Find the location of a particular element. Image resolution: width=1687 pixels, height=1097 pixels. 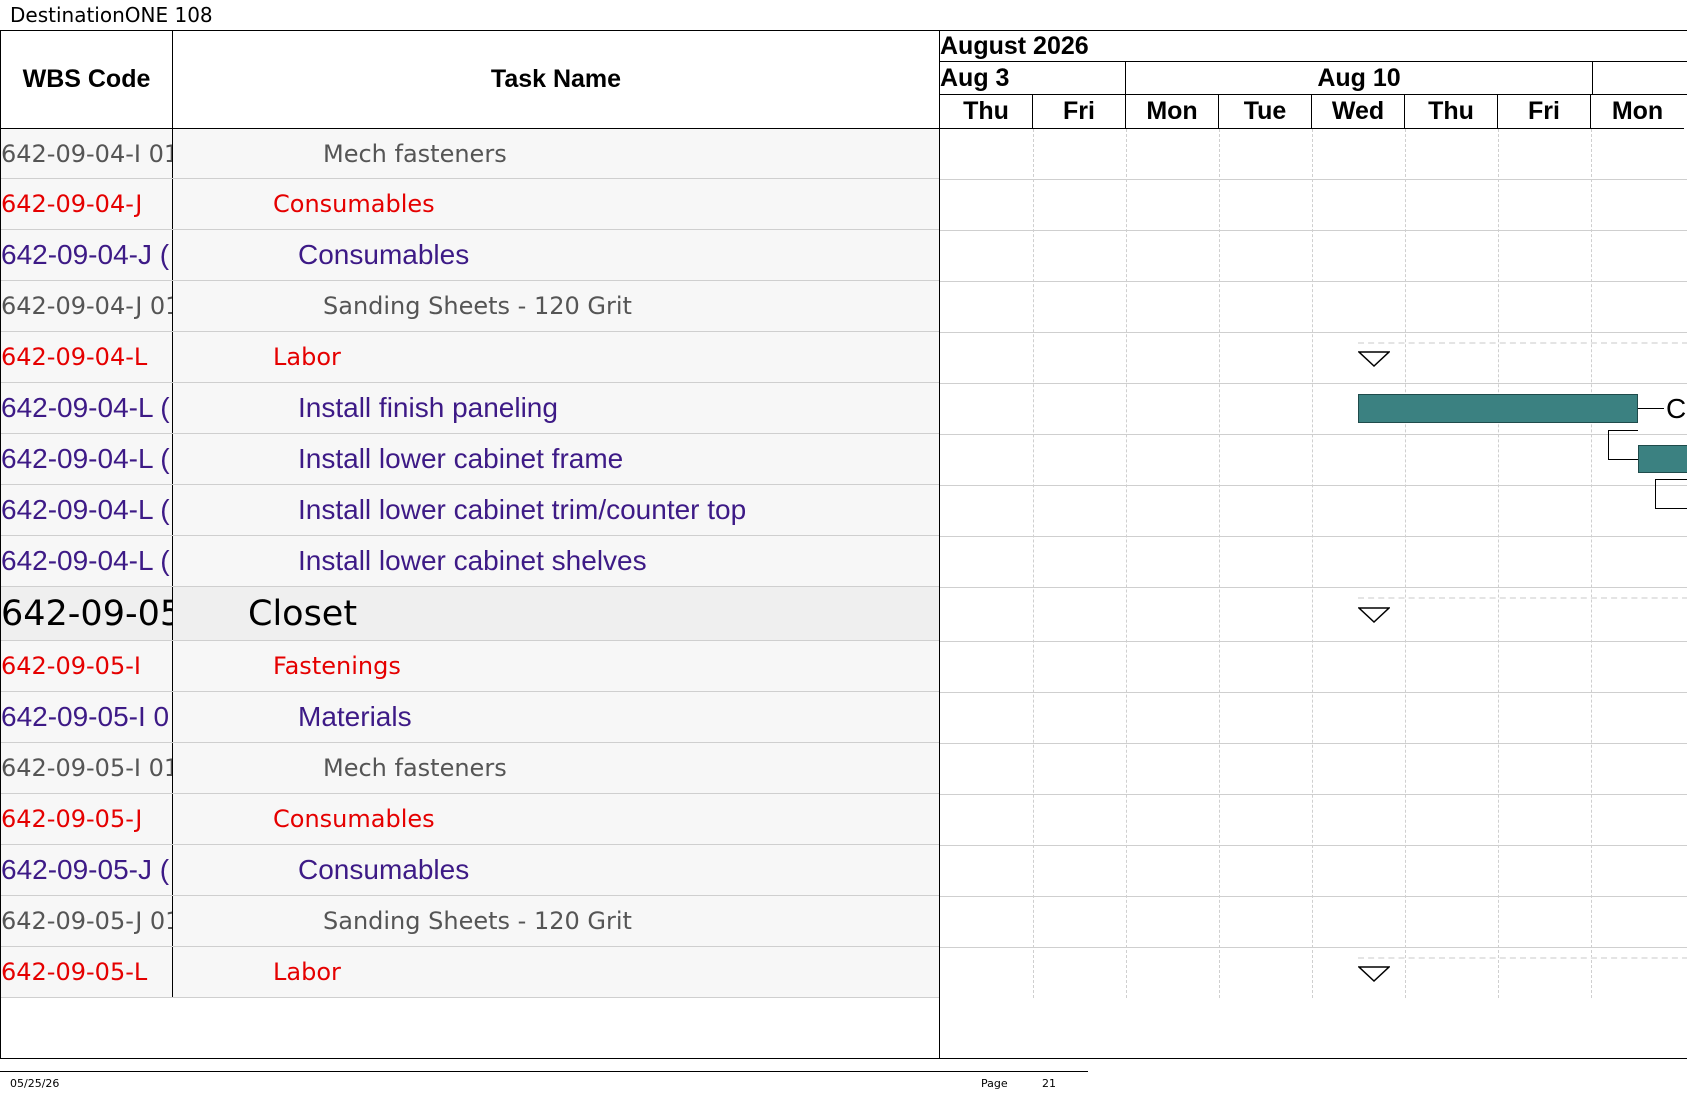

footer-page-label: Page is located at coordinates (994, 1083).